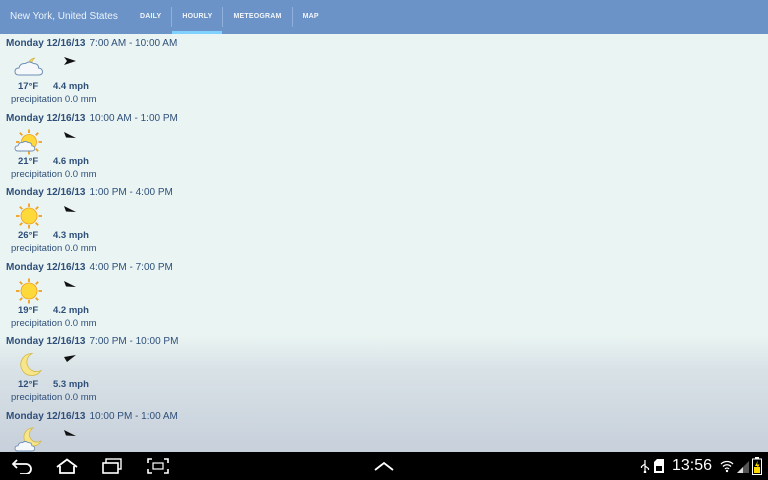 This screenshot has height=480, width=768. I want to click on forecast-time-range: 10:00 PM - 1:00 AM, so click(133, 416).